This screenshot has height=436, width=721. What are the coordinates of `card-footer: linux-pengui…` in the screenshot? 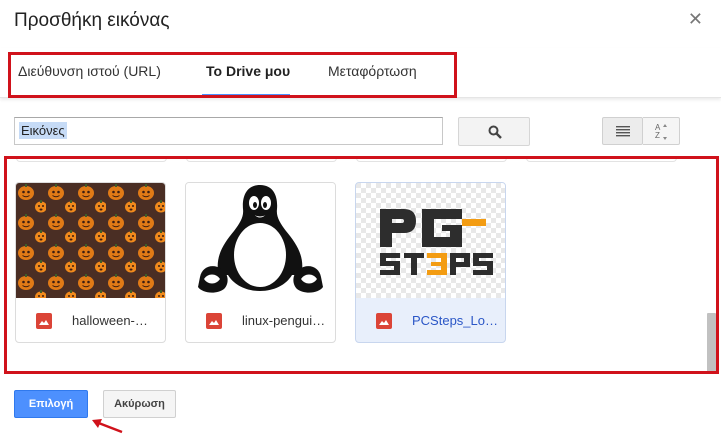 It's located at (260, 320).